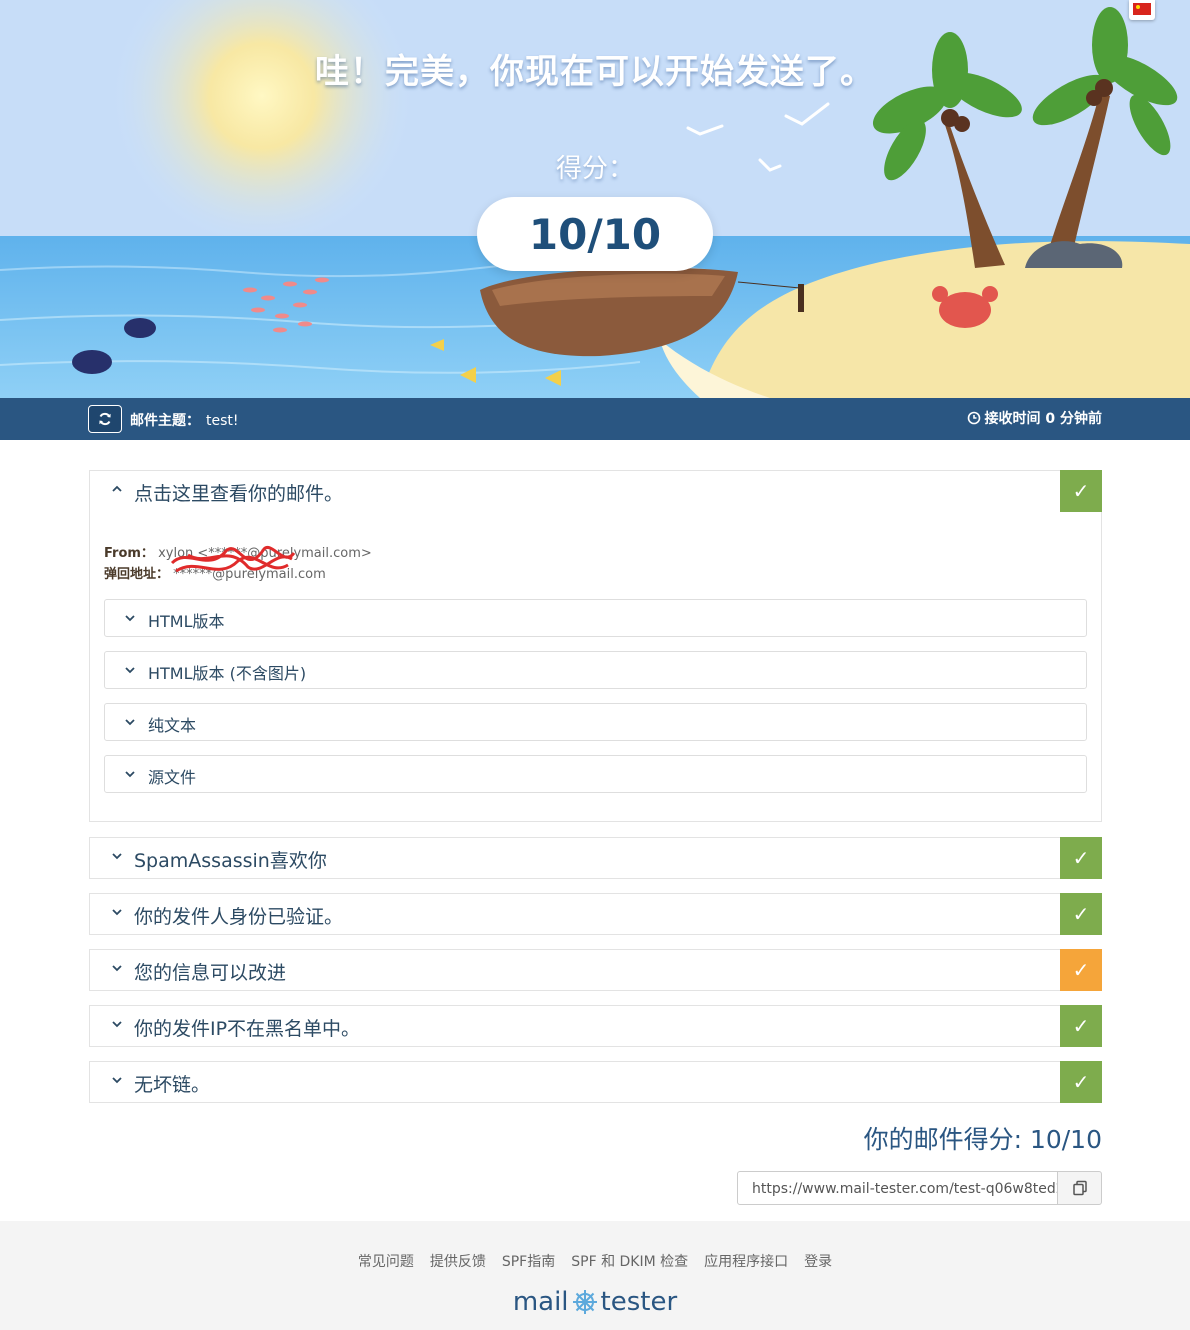 The height and width of the screenshot is (1330, 1190). I want to click on check-title: 无坏链。, so click(172, 1085).